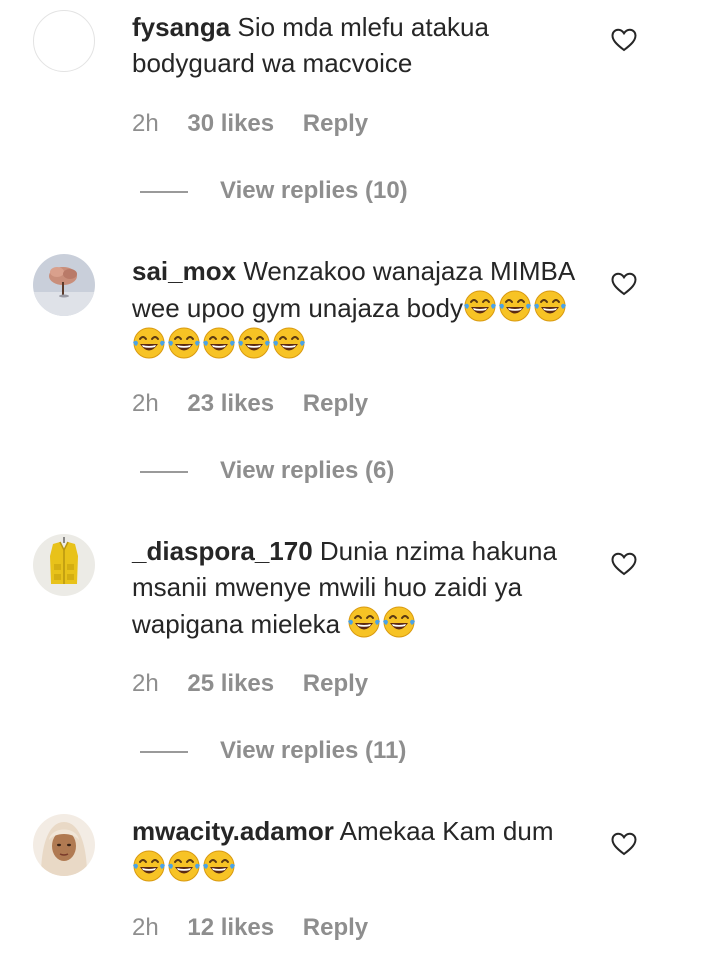  What do you see at coordinates (230, 123) in the screenshot?
I see `comment-likes: 30 likes` at bounding box center [230, 123].